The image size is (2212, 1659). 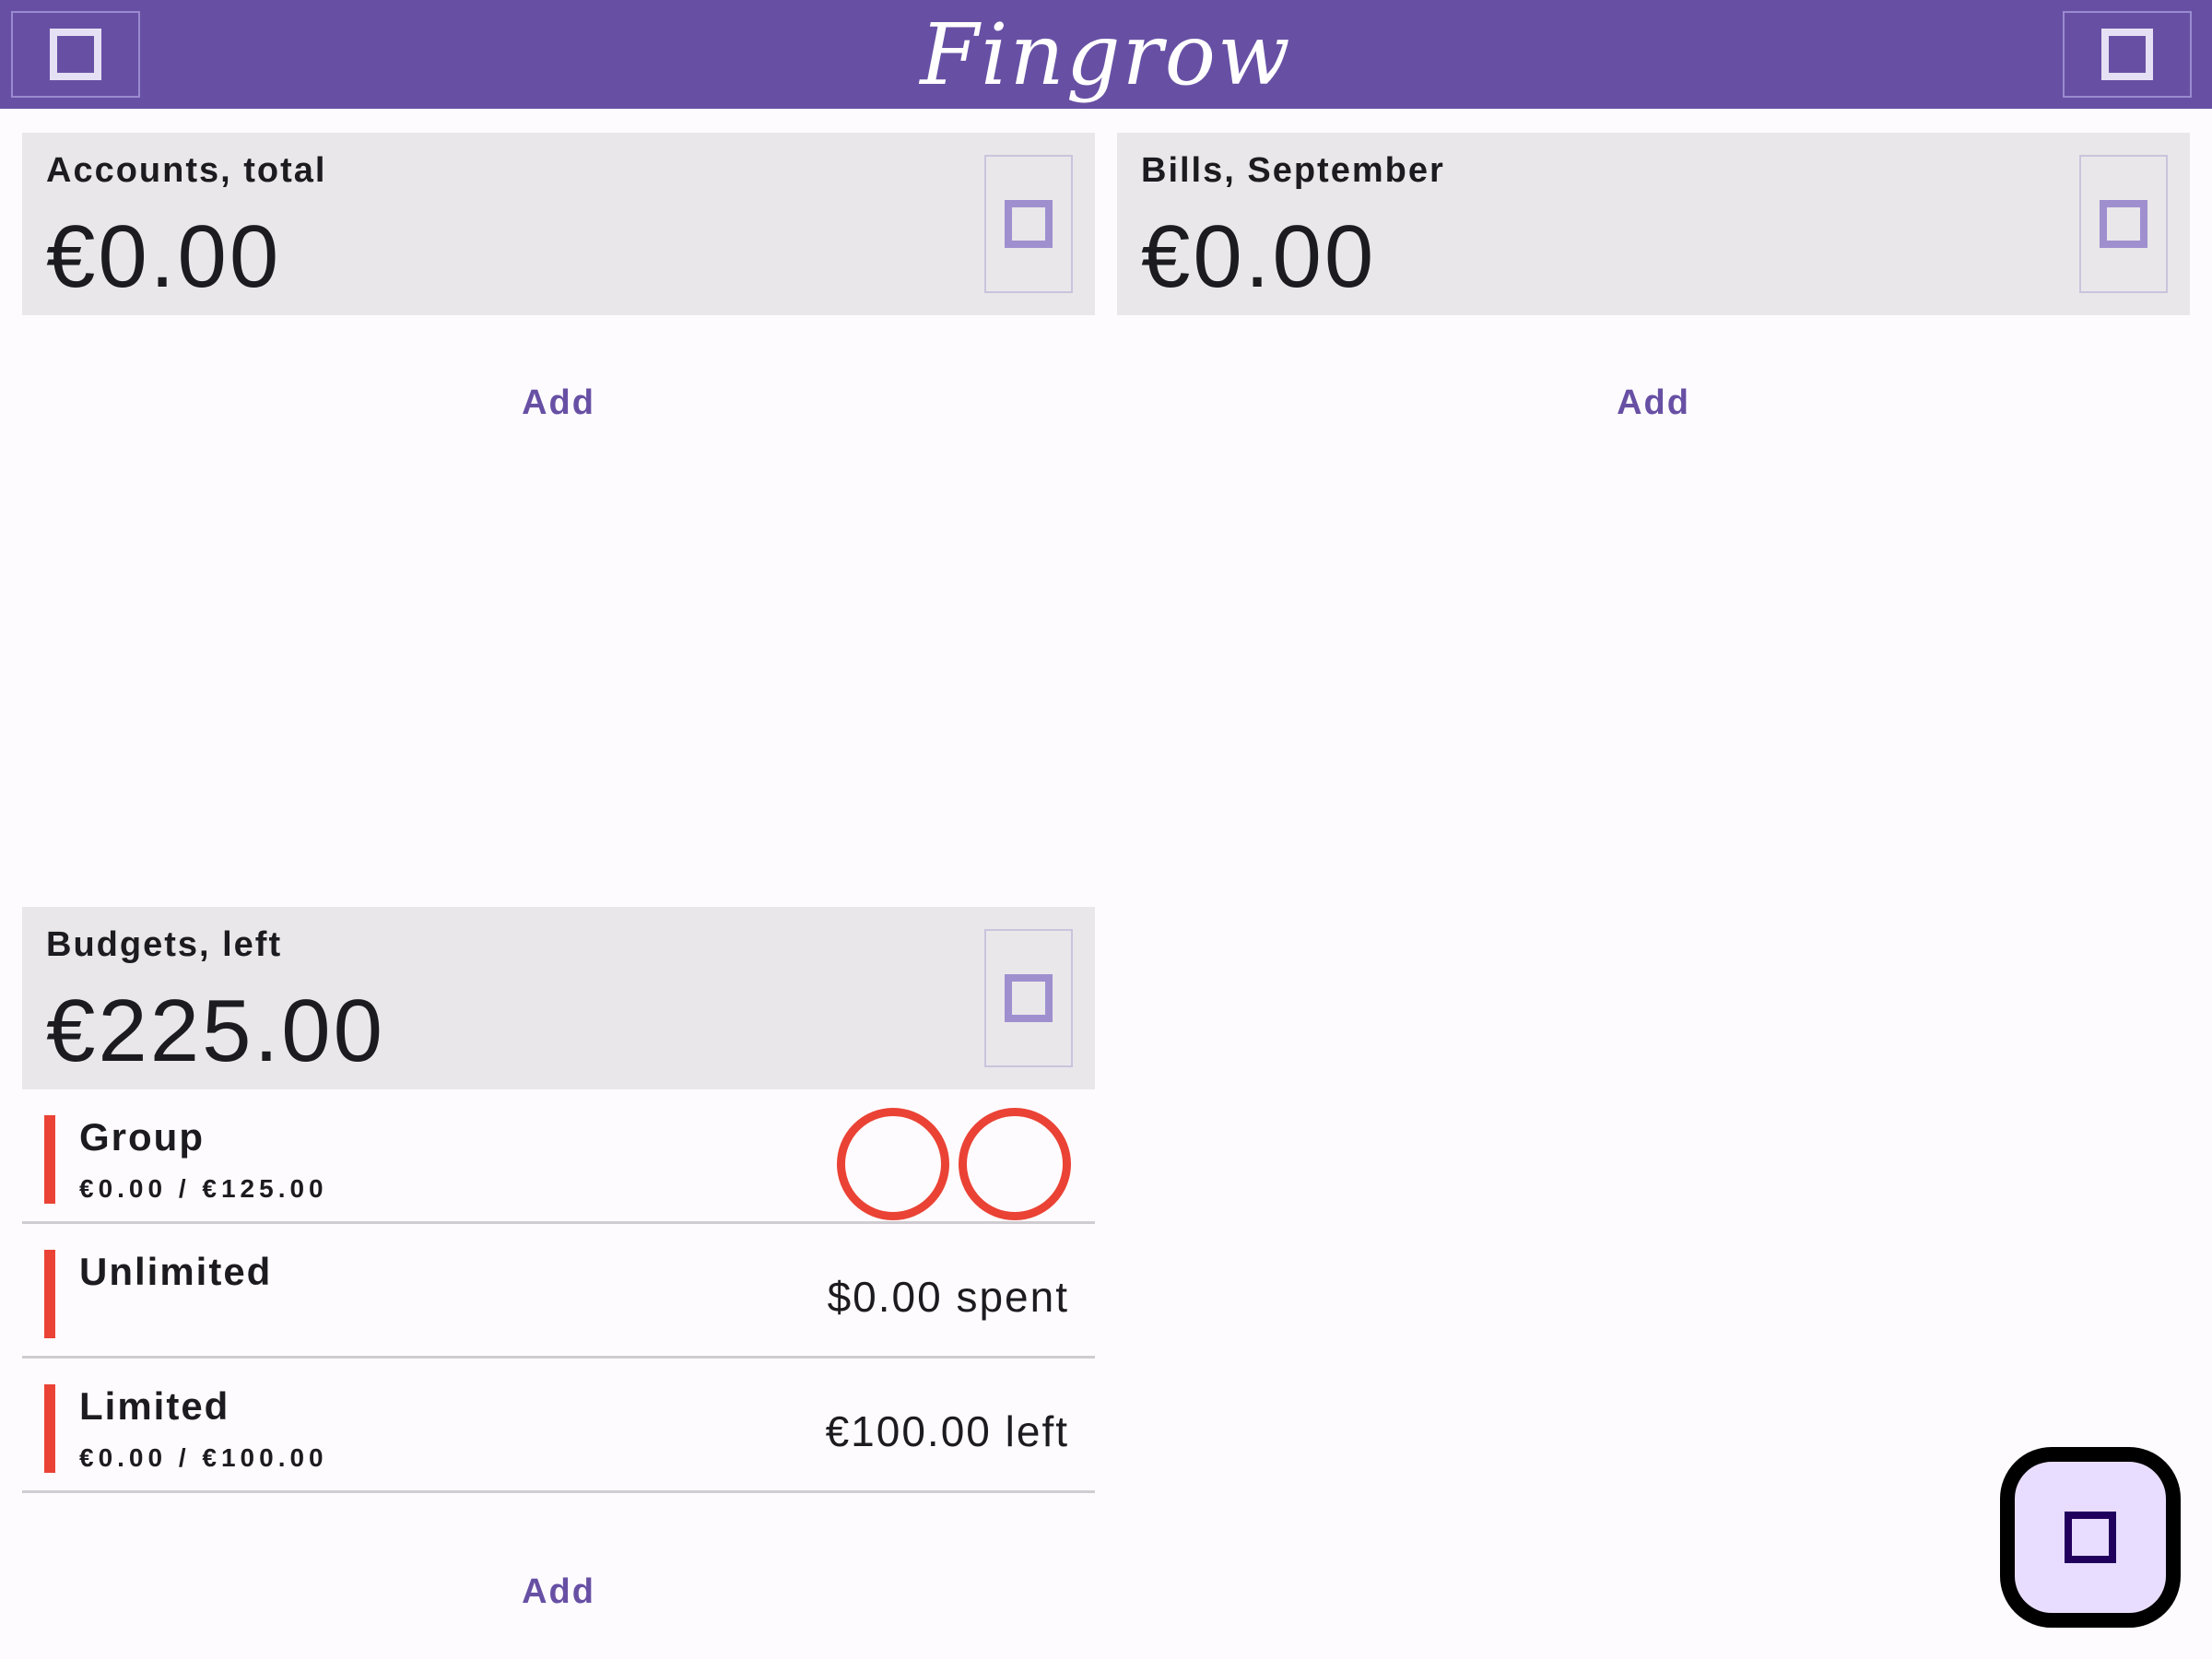 I want to click on accounts-open-button, so click(x=1028, y=224).